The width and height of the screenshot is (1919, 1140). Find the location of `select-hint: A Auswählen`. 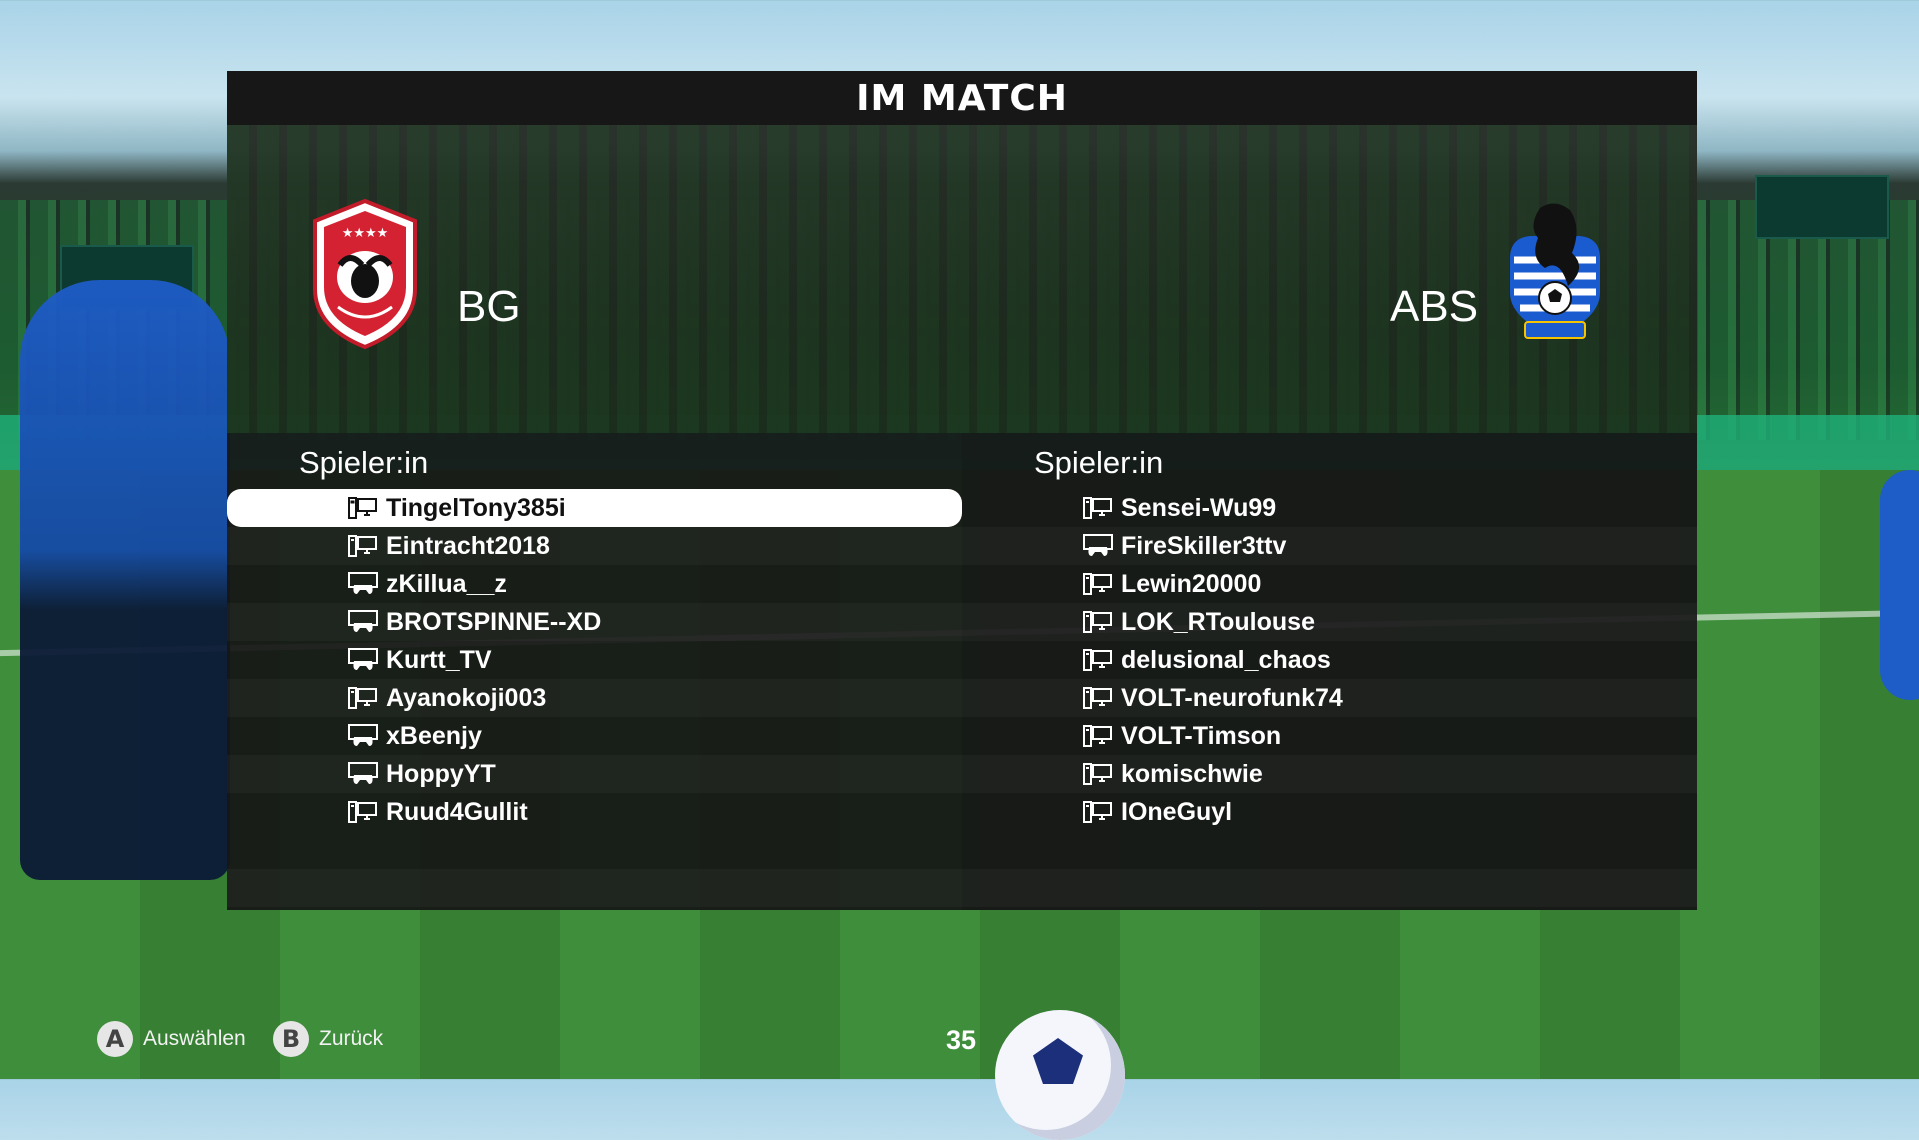

select-hint: A Auswählen is located at coordinates (171, 1039).